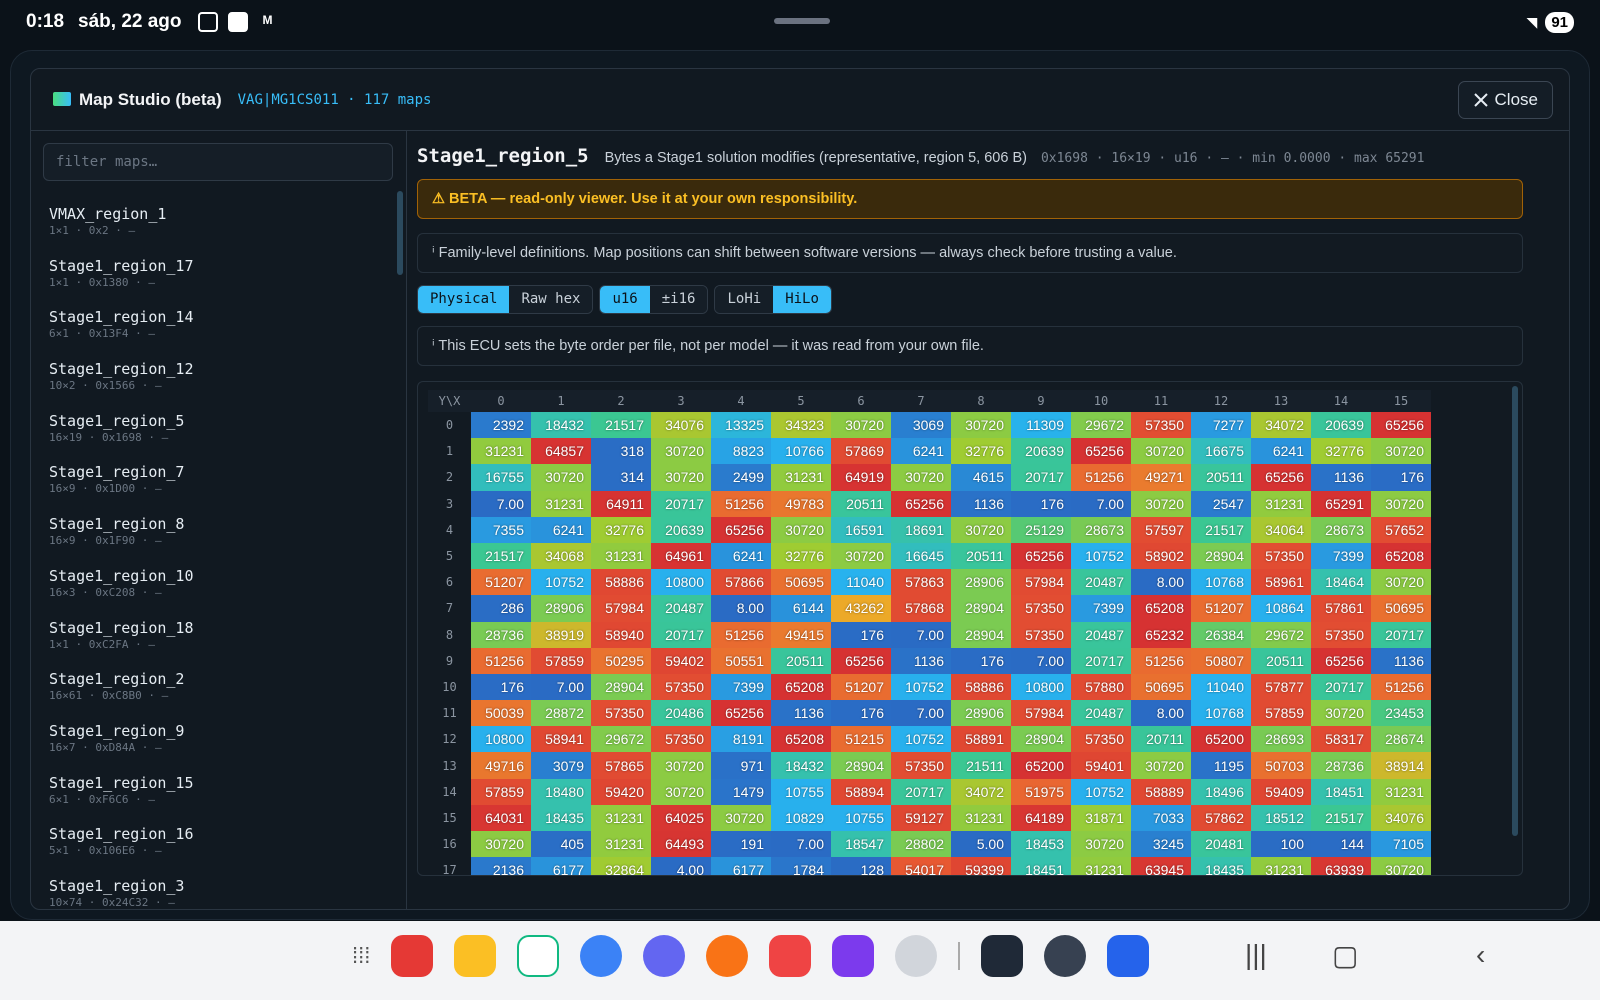 Image resolution: width=1600 pixels, height=1000 pixels. What do you see at coordinates (219, 384) in the screenshot?
I see `map-list-item: Stage1_region_12 10×2 · 0x1566 · —` at bounding box center [219, 384].